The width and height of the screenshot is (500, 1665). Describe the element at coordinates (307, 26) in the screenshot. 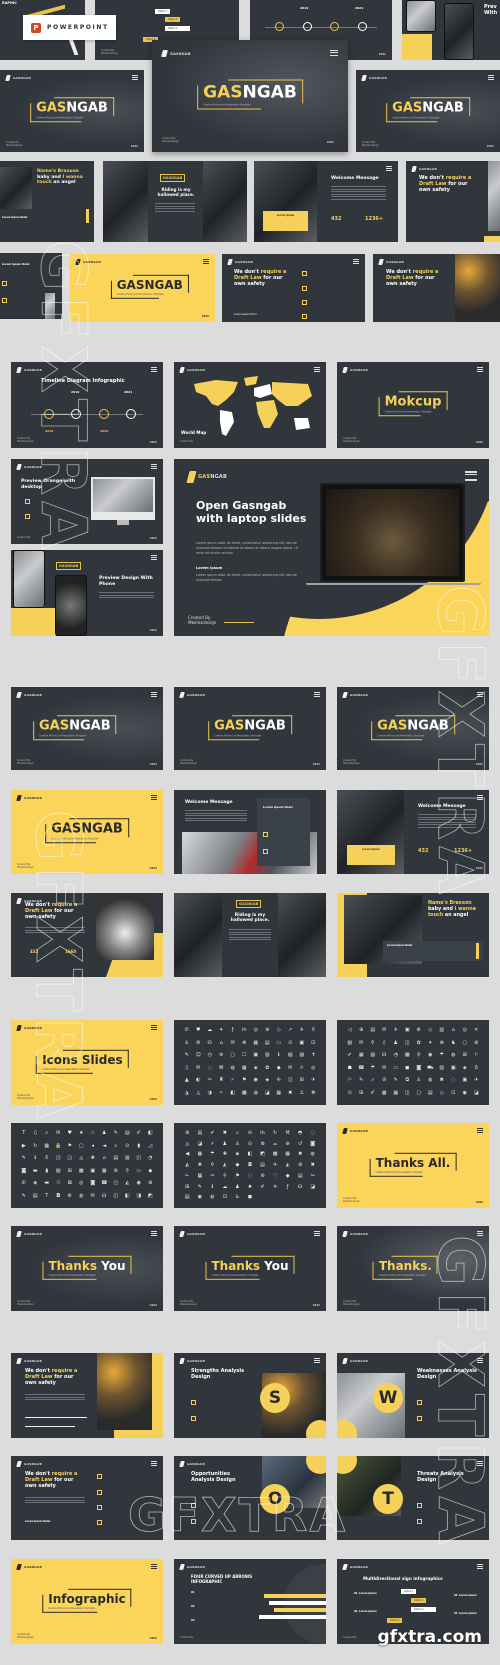

I see `timeline-node` at that location.